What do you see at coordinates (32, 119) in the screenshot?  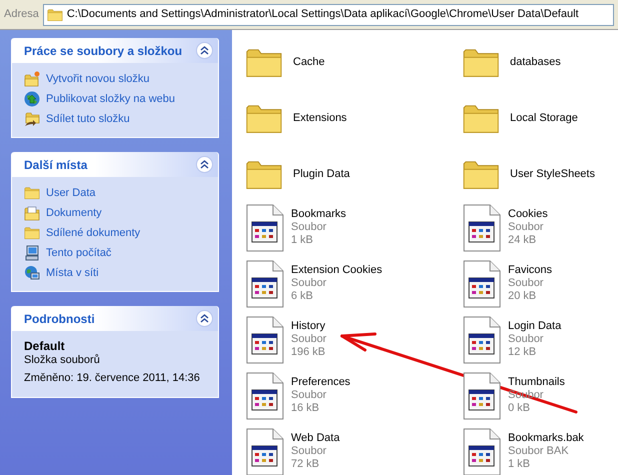 I see `shared-folder-icon` at bounding box center [32, 119].